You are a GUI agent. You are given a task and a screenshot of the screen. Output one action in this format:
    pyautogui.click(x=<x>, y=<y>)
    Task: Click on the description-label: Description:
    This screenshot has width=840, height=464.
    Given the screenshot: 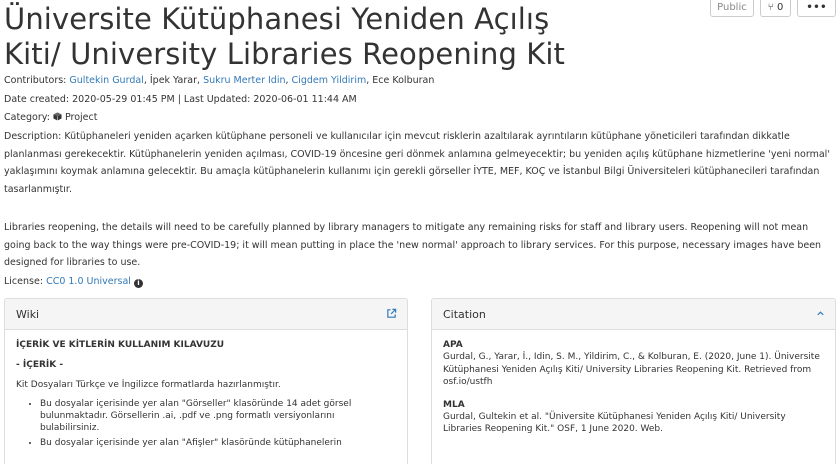 What is the action you would take?
    pyautogui.click(x=33, y=136)
    